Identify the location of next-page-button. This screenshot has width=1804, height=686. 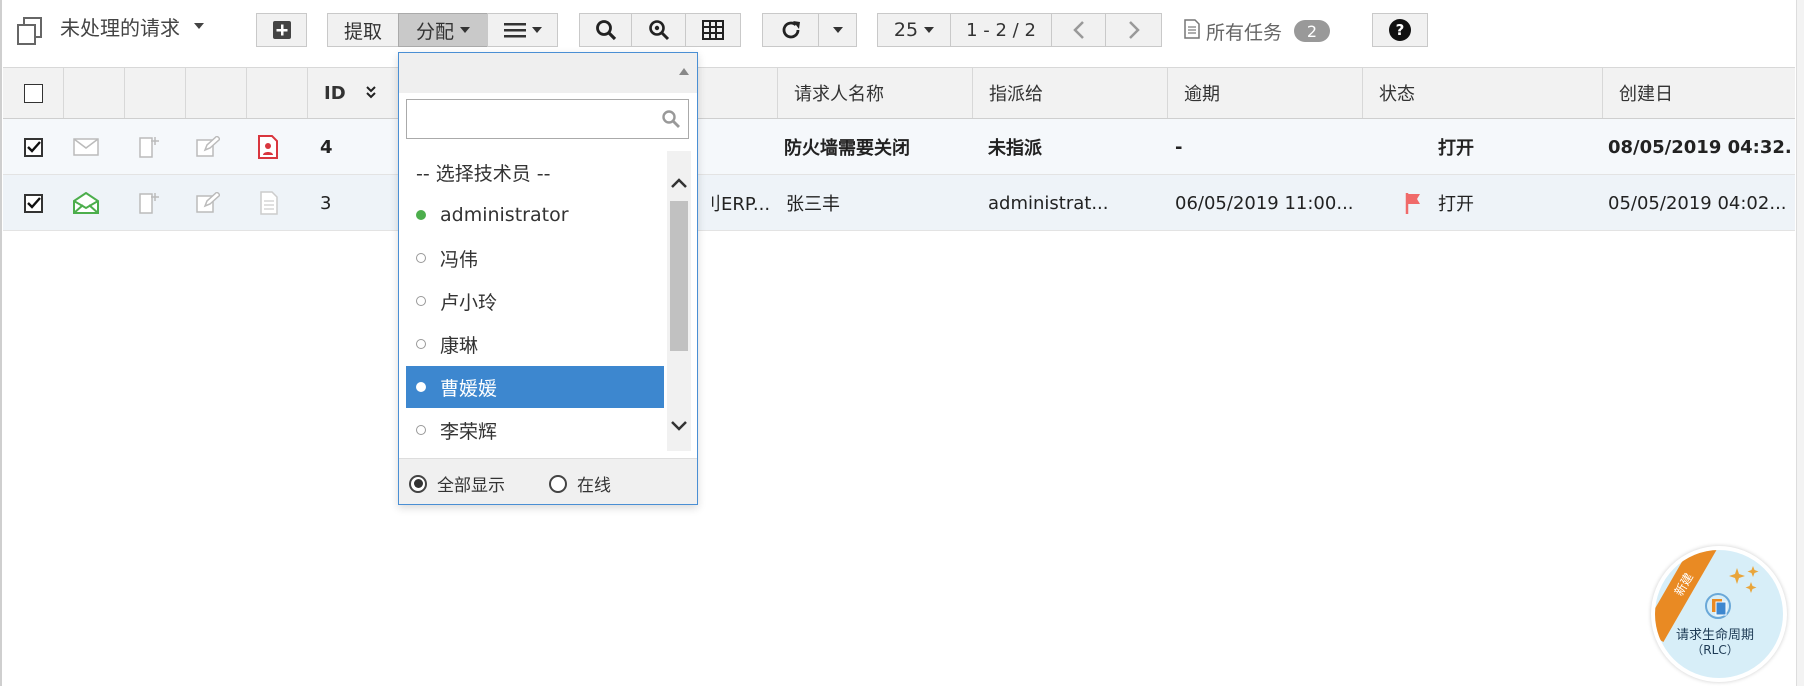
(1133, 30).